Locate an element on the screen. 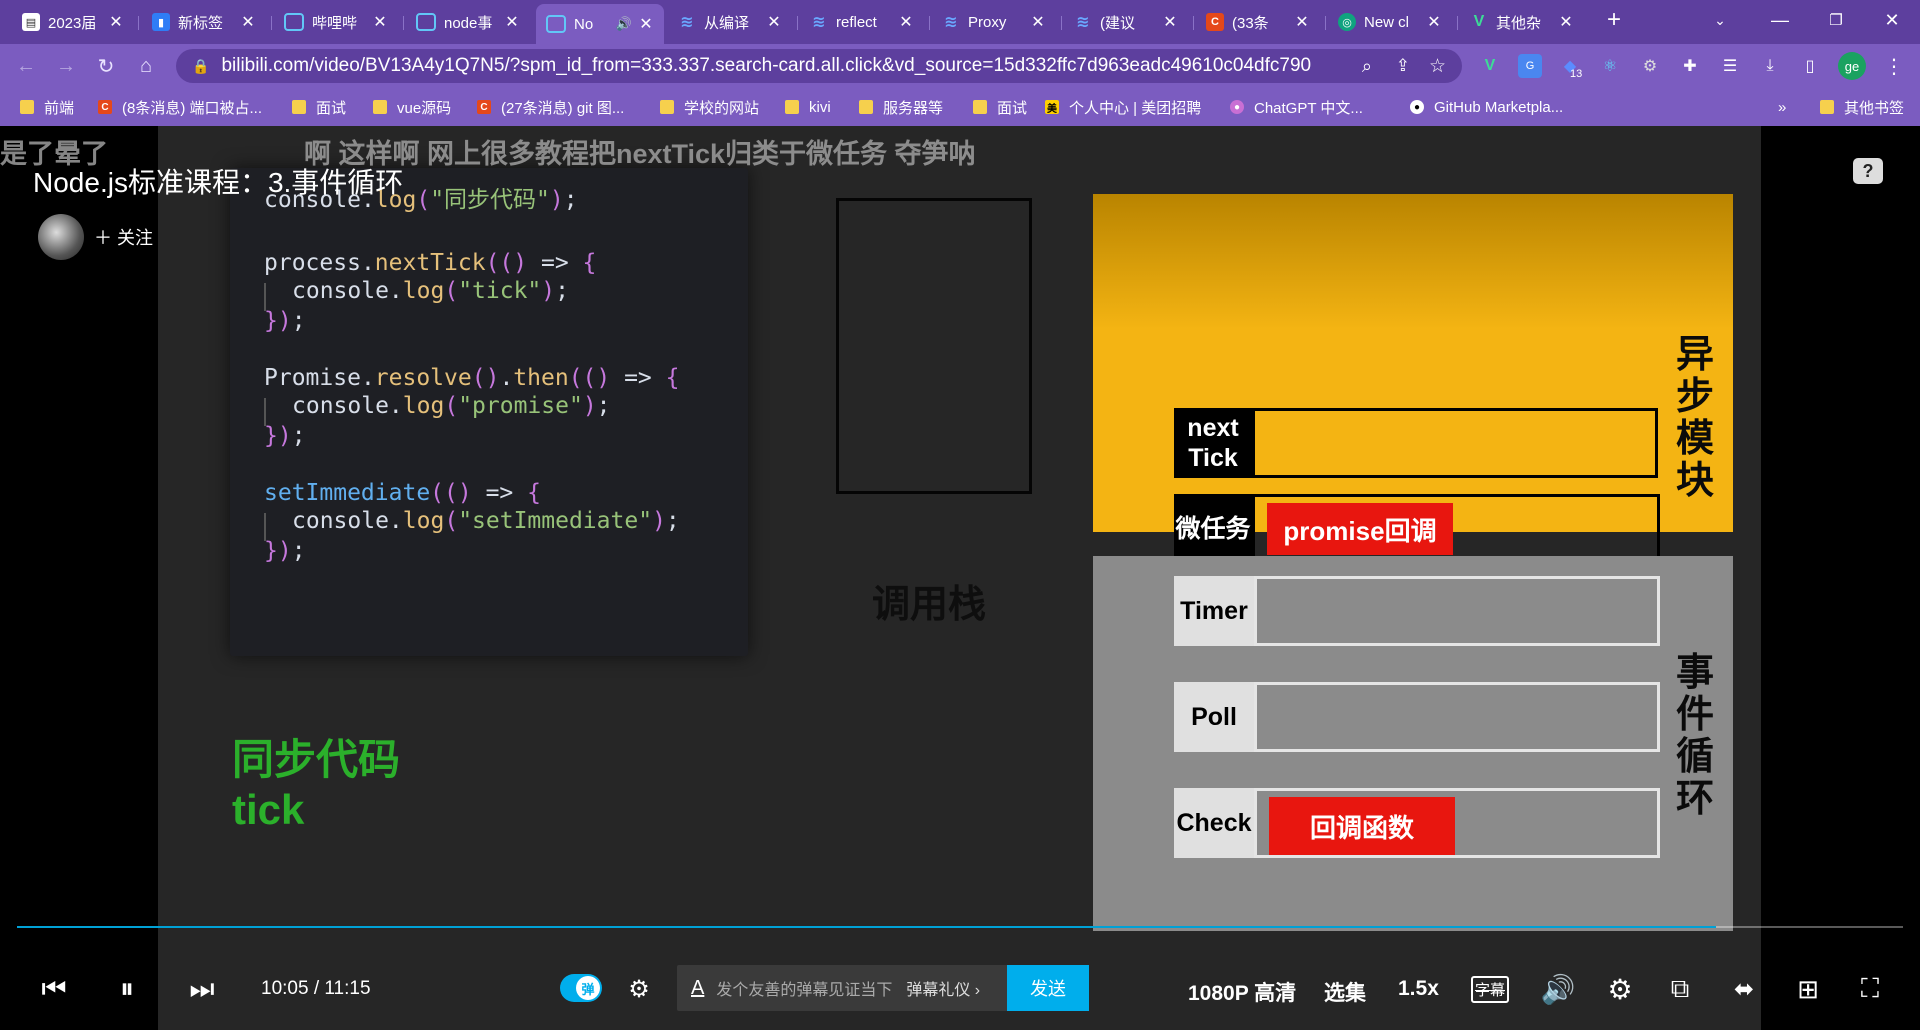 The width and height of the screenshot is (1920, 1030). gear-extension-icon: ⚙ is located at coordinates (1650, 66).